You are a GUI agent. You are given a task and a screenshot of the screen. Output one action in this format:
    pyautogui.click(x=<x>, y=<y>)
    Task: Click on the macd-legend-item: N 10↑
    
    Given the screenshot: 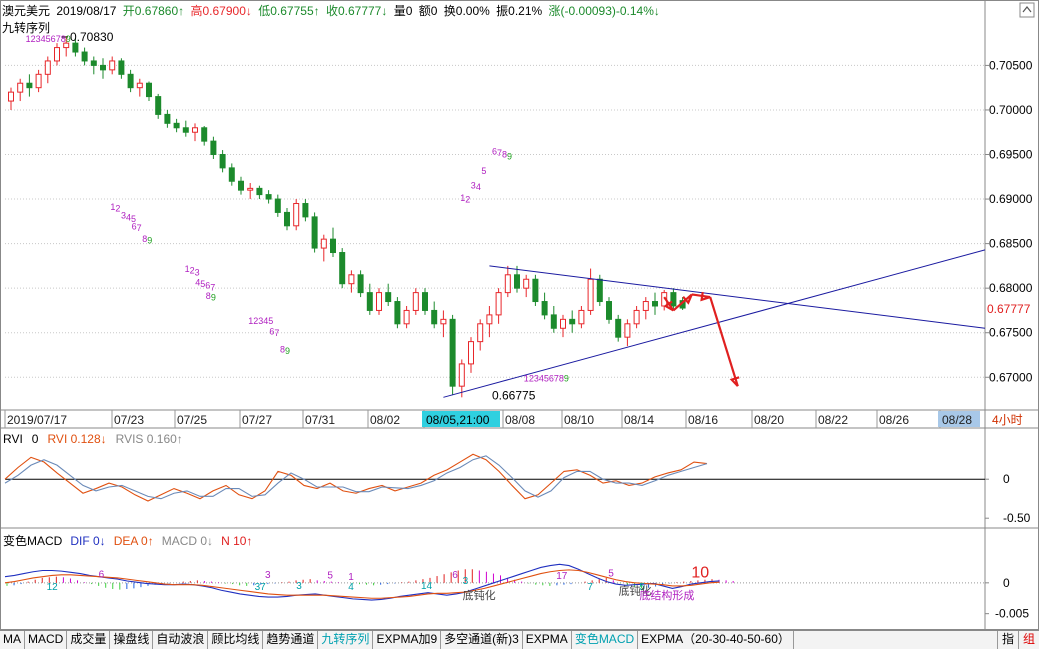 What is the action you would take?
    pyautogui.click(x=236, y=541)
    